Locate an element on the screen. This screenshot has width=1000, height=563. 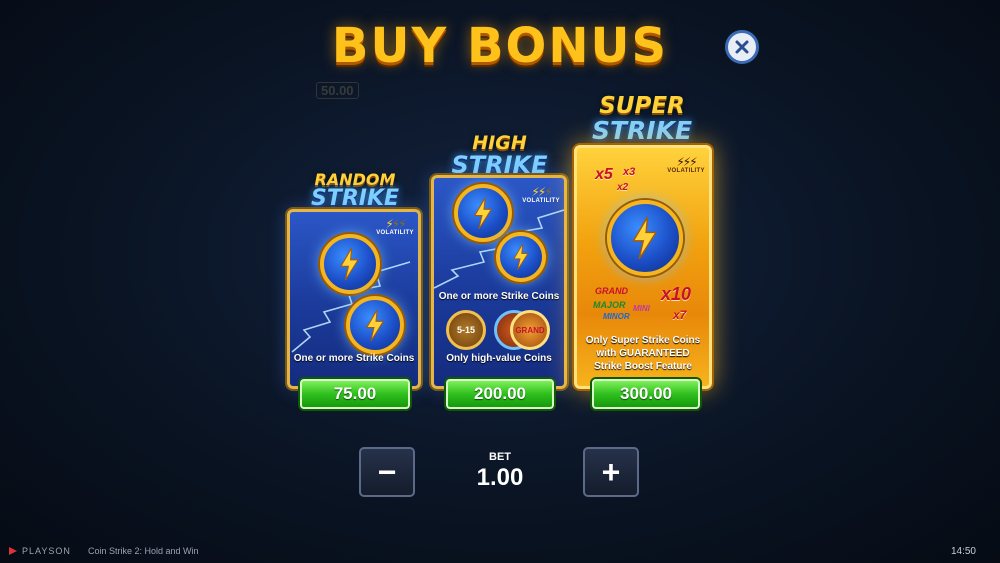
minus-icon: − is located at coordinates (387, 472).